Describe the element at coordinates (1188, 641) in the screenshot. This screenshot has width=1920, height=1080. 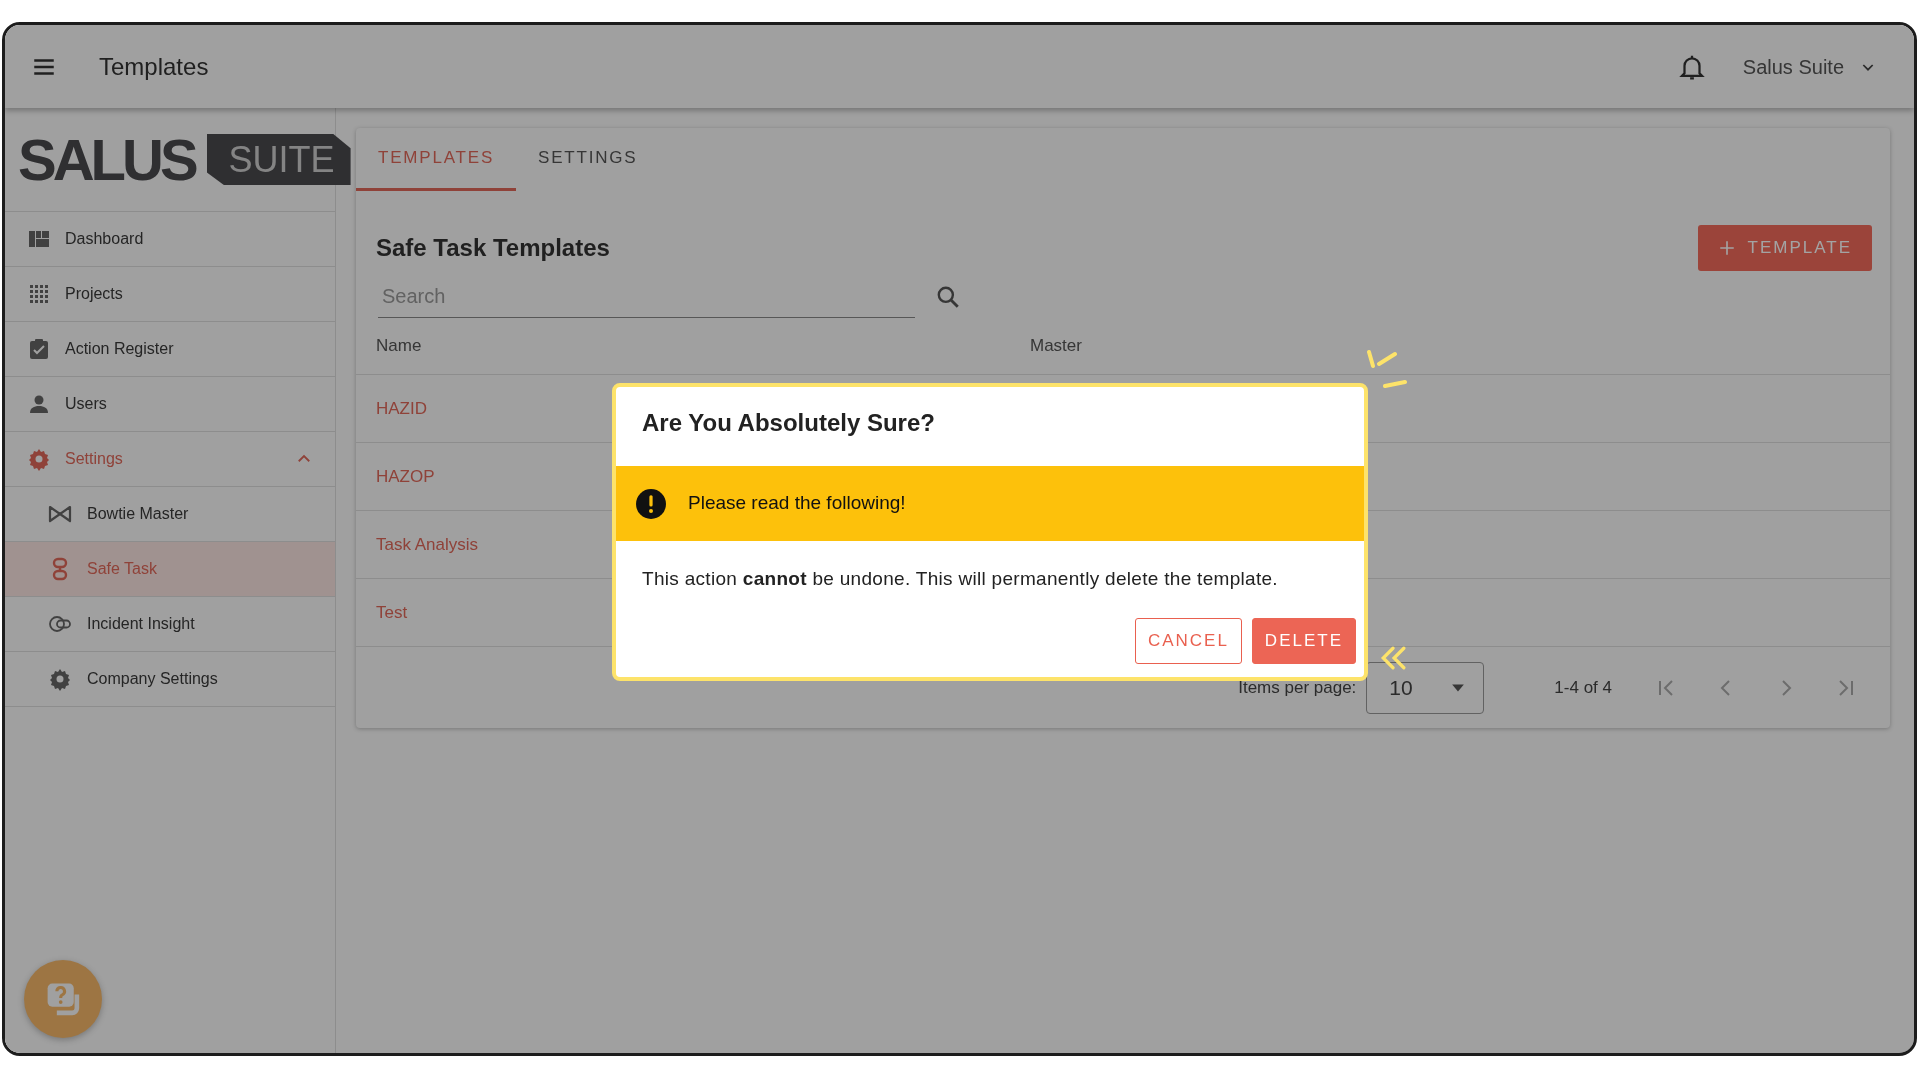
I see `cancel-button: CANCEL` at that location.